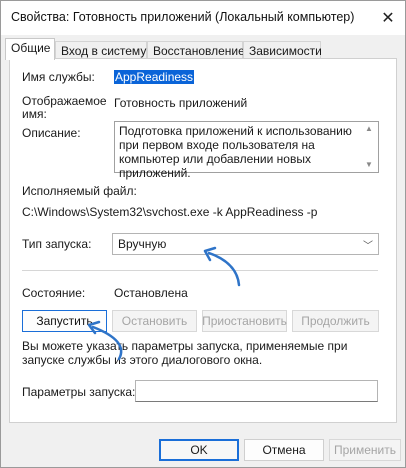  What do you see at coordinates (180, 103) in the screenshot?
I see `display-name-value: Готовность приложений` at bounding box center [180, 103].